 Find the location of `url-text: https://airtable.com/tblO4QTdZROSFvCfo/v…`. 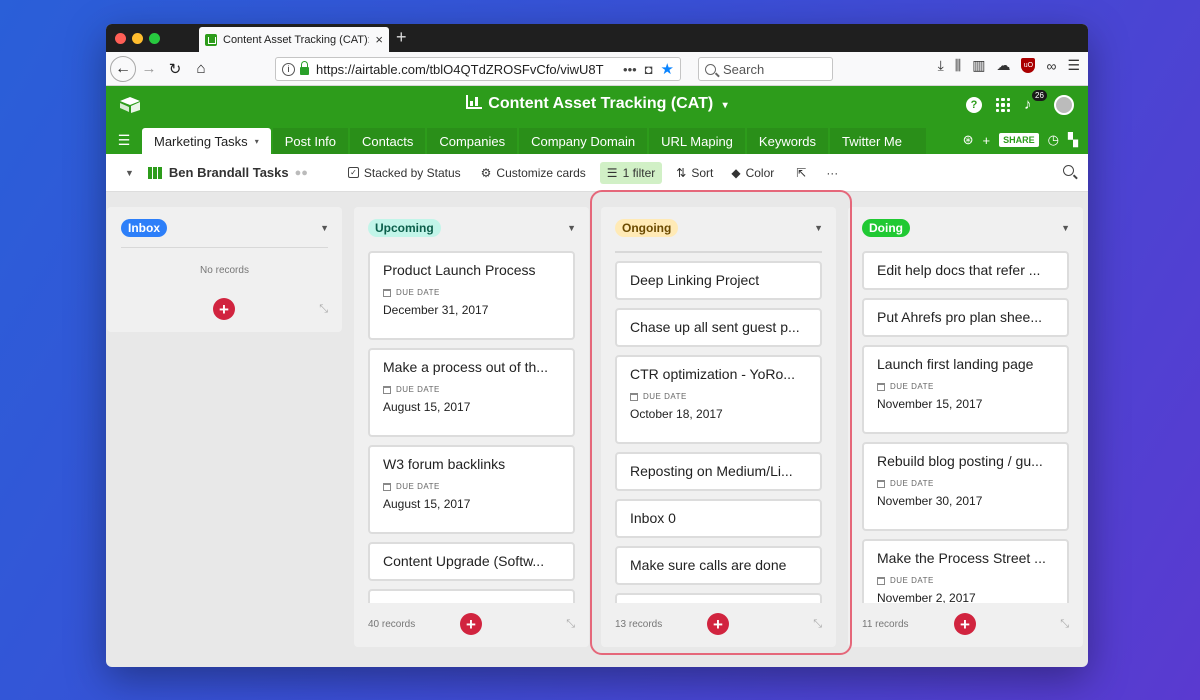

url-text: https://airtable.com/tblO4QTdZROSFvCfo/v… is located at coordinates (469, 69).